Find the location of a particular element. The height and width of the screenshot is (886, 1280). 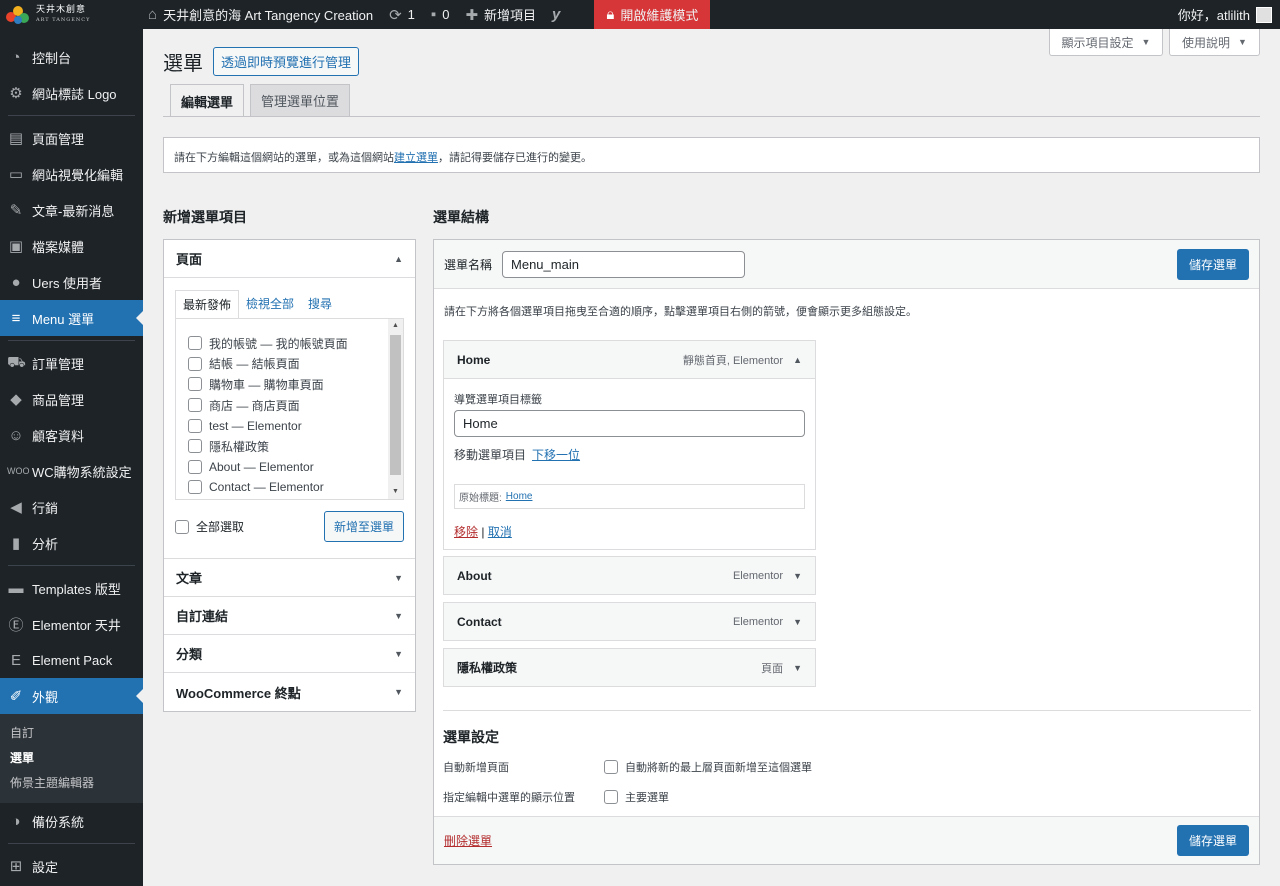

menu-item-about: About Elementor ▼ is located at coordinates (629, 575).